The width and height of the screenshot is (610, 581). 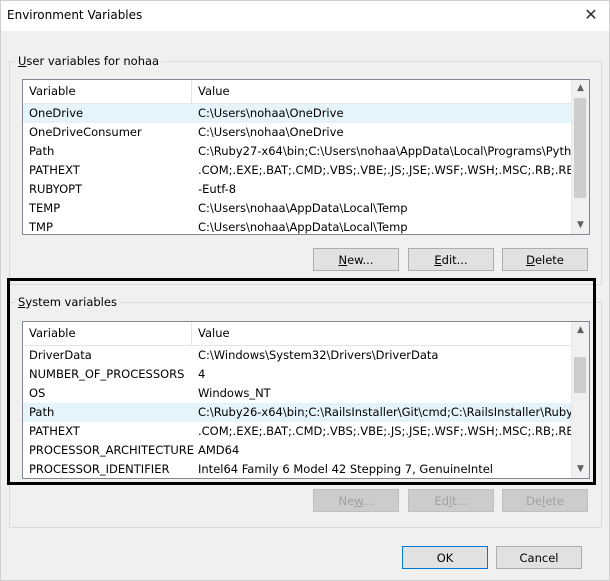 What do you see at coordinates (217, 189) in the screenshot?
I see `variable-value: -Eutf-8` at bounding box center [217, 189].